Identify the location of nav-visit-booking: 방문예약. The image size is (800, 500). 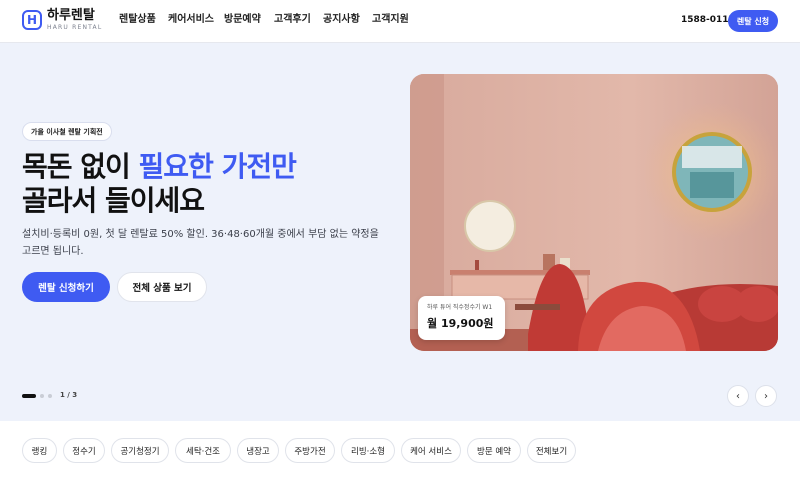
(242, 20).